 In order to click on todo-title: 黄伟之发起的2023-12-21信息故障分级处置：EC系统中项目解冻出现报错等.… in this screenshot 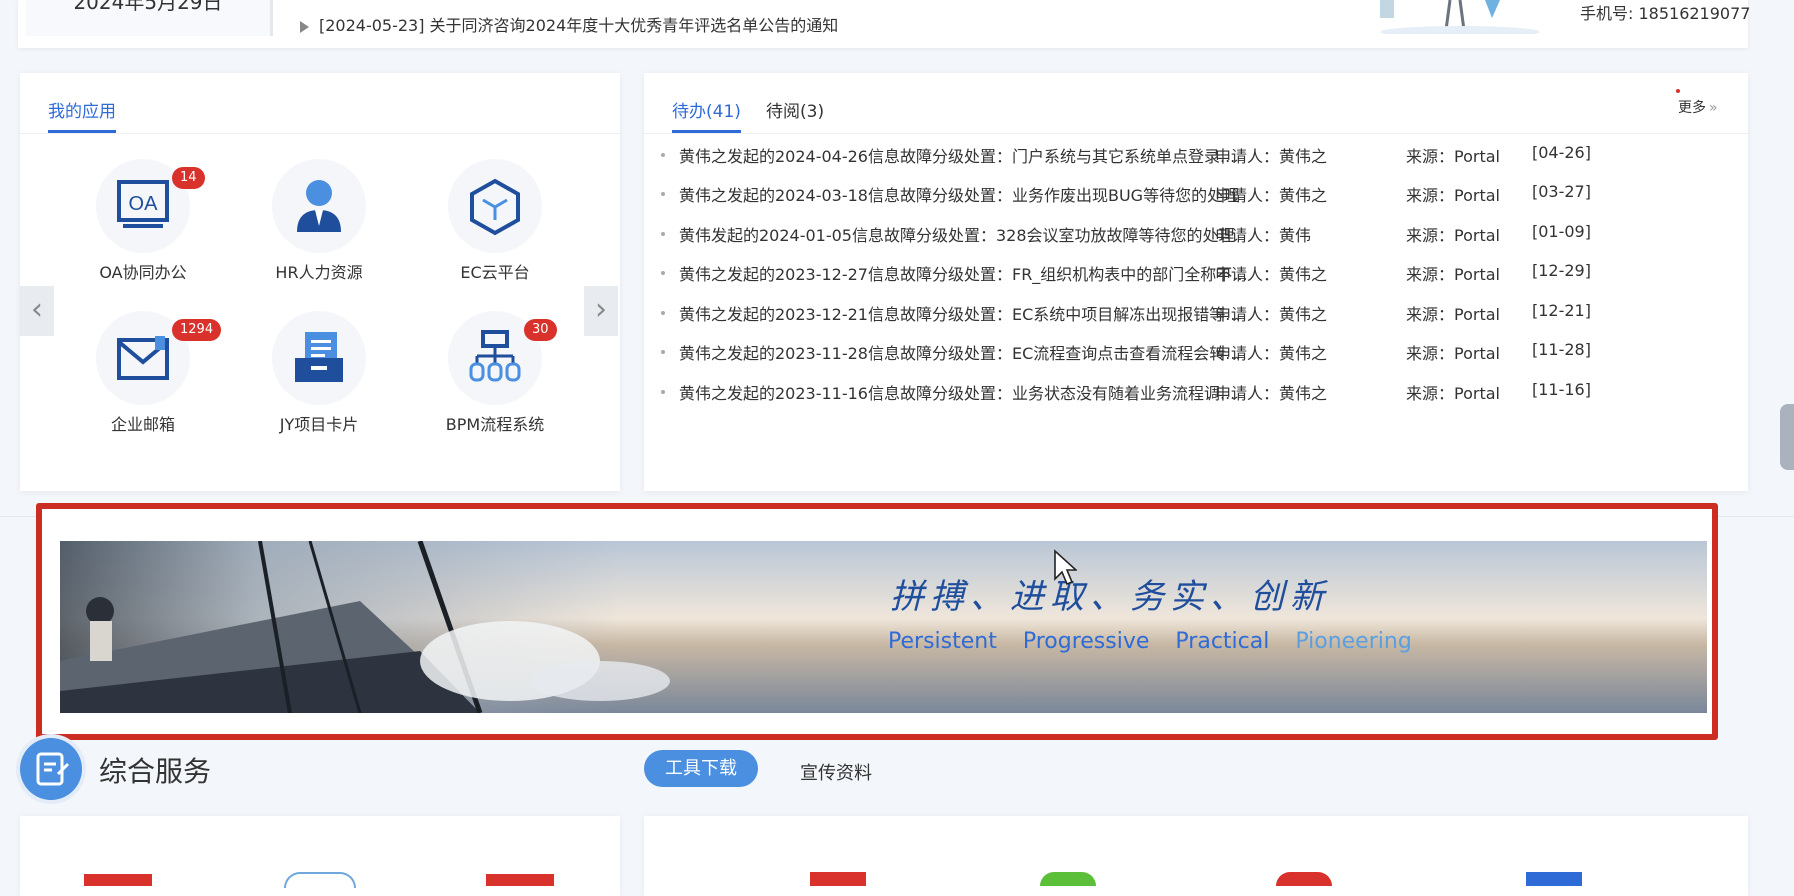, I will do `click(960, 313)`.